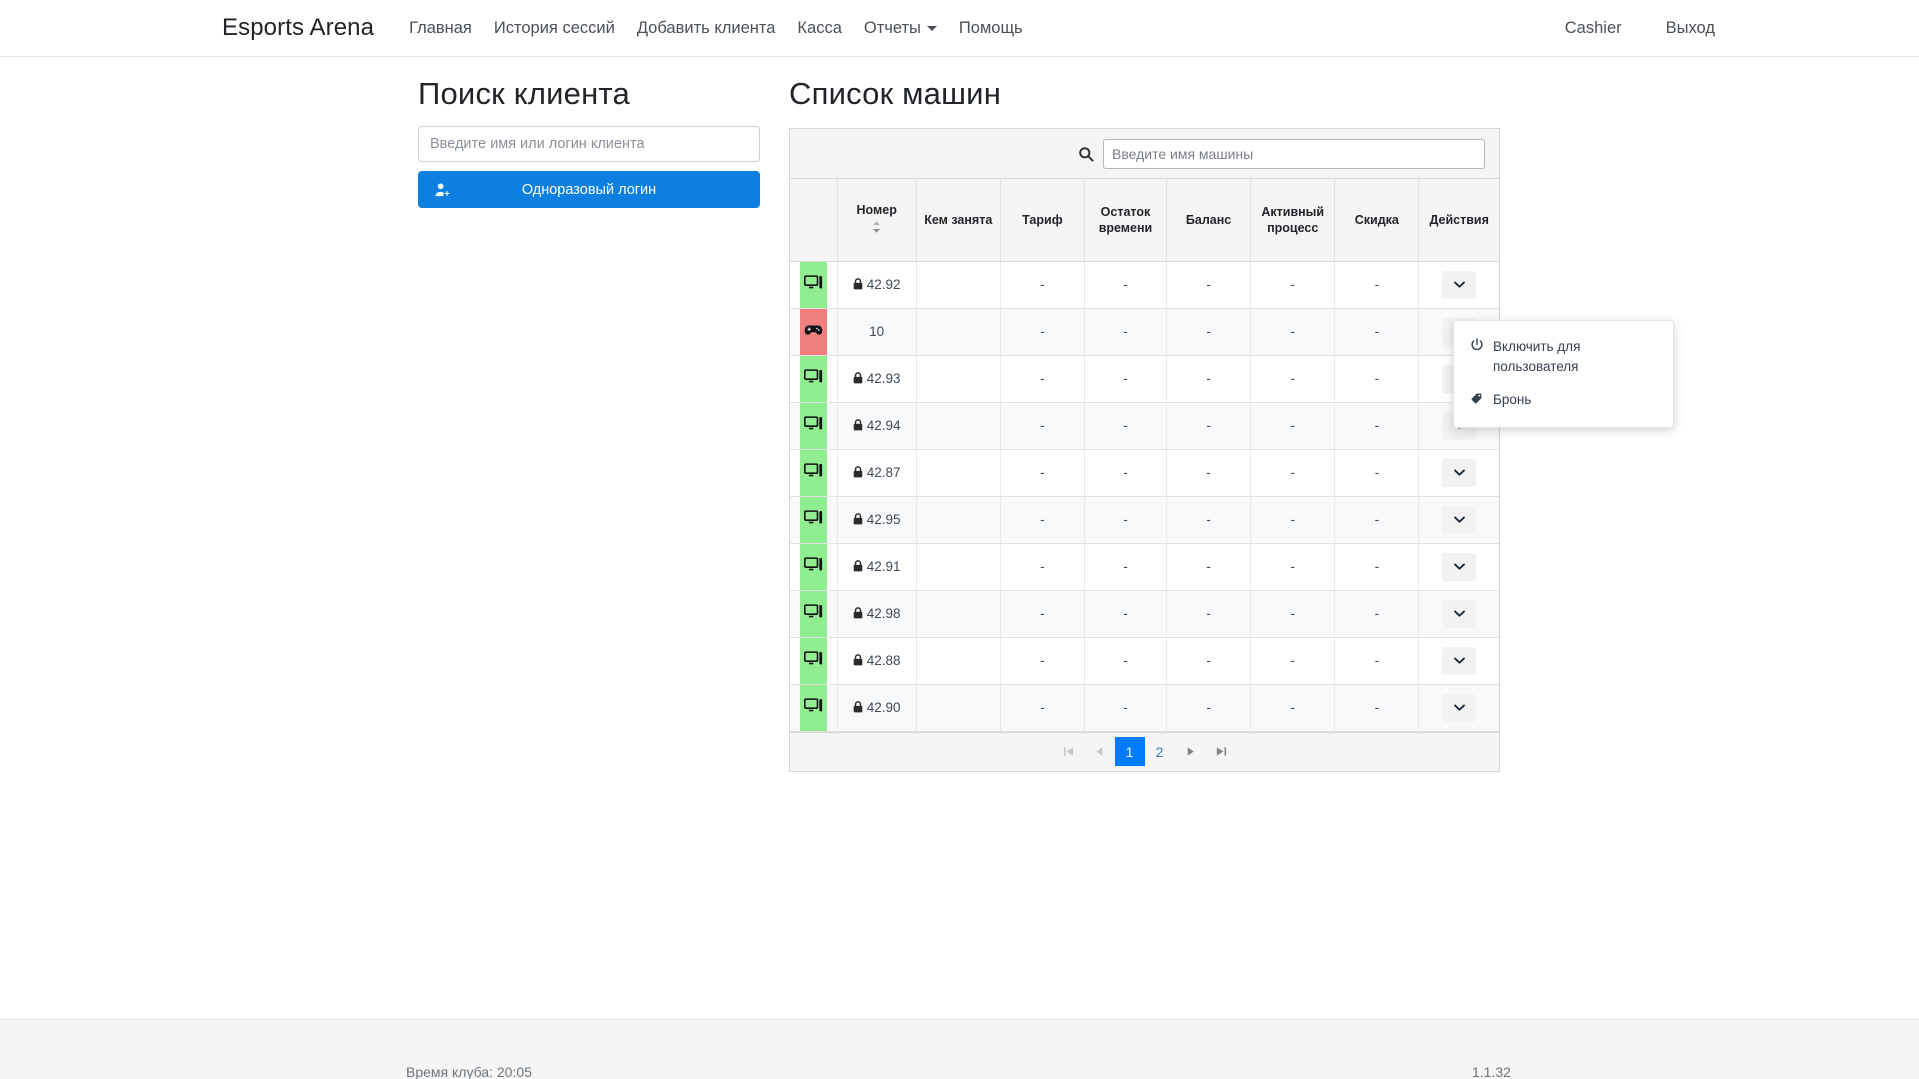 Image resolution: width=1919 pixels, height=1079 pixels. I want to click on pagination-next, so click(1190, 751).